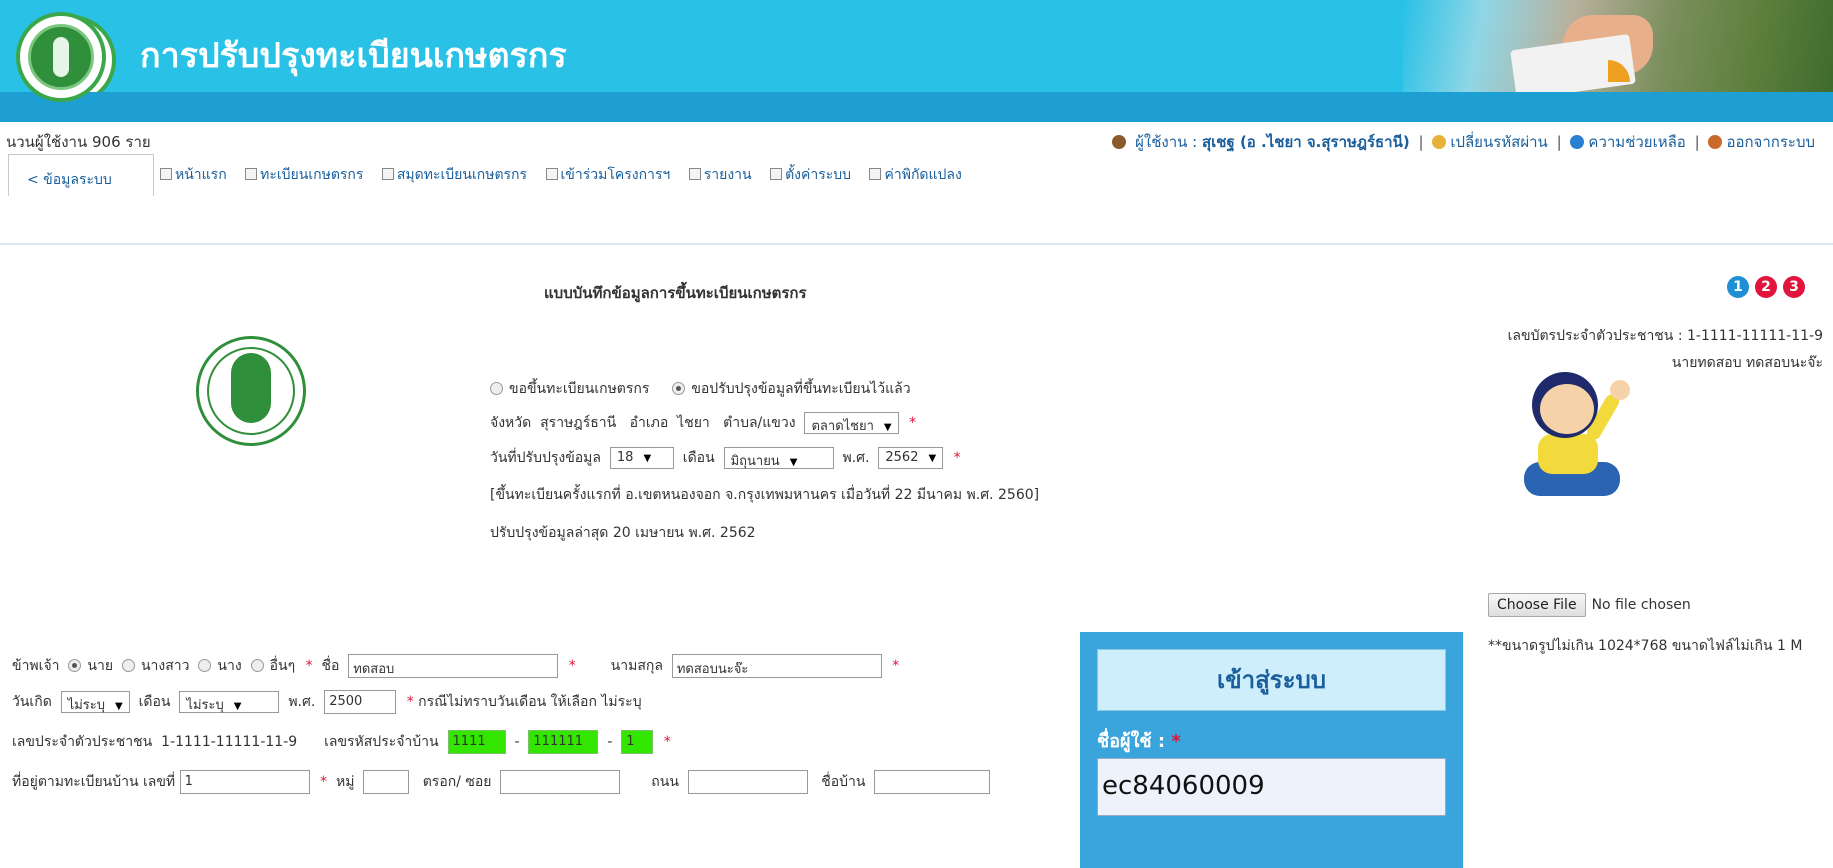 The width and height of the screenshot is (1833, 868). Describe the element at coordinates (911, 458) in the screenshot. I see `update-year-select: 2562 ▼` at that location.